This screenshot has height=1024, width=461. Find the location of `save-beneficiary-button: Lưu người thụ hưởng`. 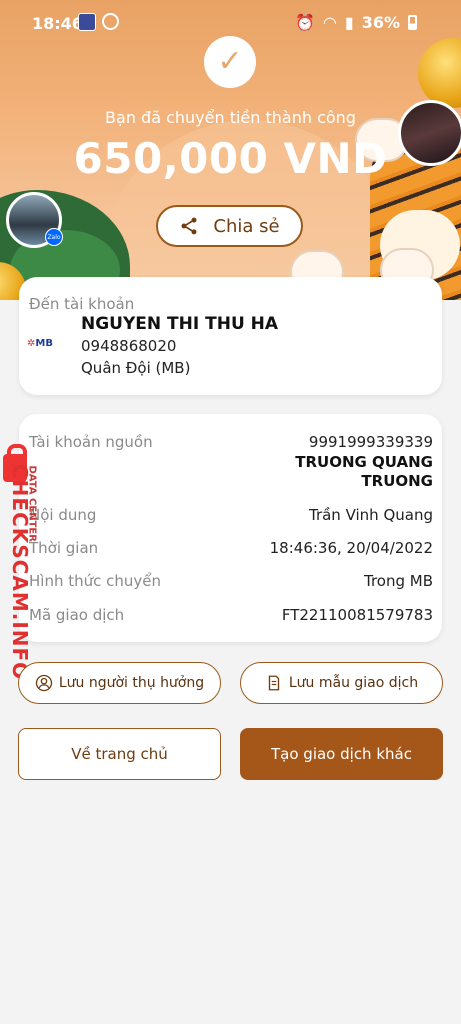

save-beneficiary-button: Lưu người thụ hưởng is located at coordinates (119, 683).